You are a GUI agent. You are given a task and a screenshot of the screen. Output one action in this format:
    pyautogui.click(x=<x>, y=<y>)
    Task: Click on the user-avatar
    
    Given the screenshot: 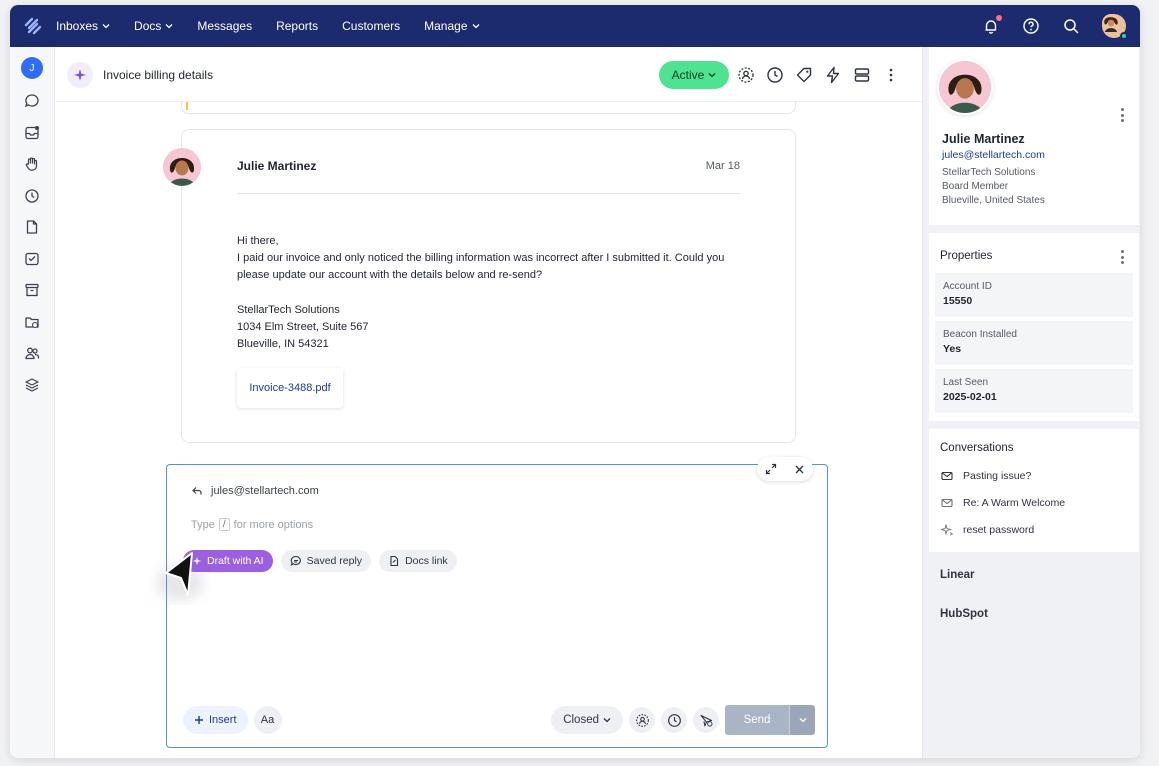 What is the action you would take?
    pyautogui.click(x=1115, y=27)
    